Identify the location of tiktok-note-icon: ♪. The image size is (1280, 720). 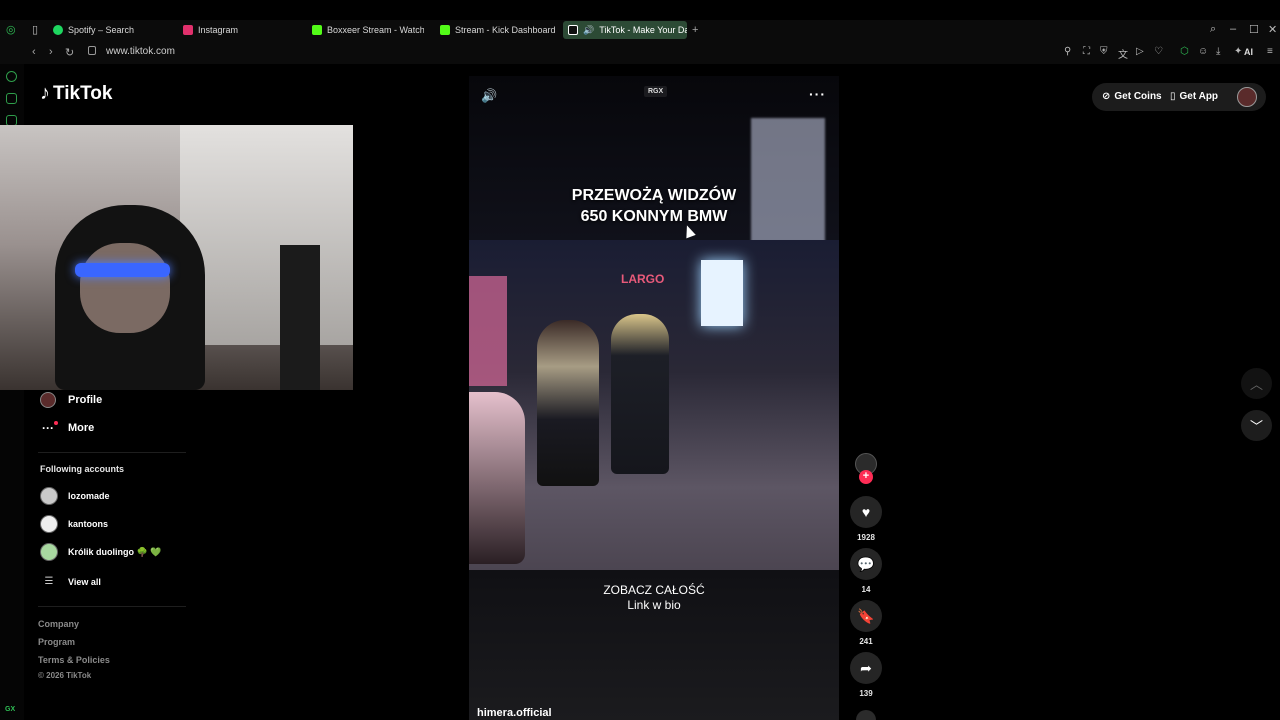
(45, 93).